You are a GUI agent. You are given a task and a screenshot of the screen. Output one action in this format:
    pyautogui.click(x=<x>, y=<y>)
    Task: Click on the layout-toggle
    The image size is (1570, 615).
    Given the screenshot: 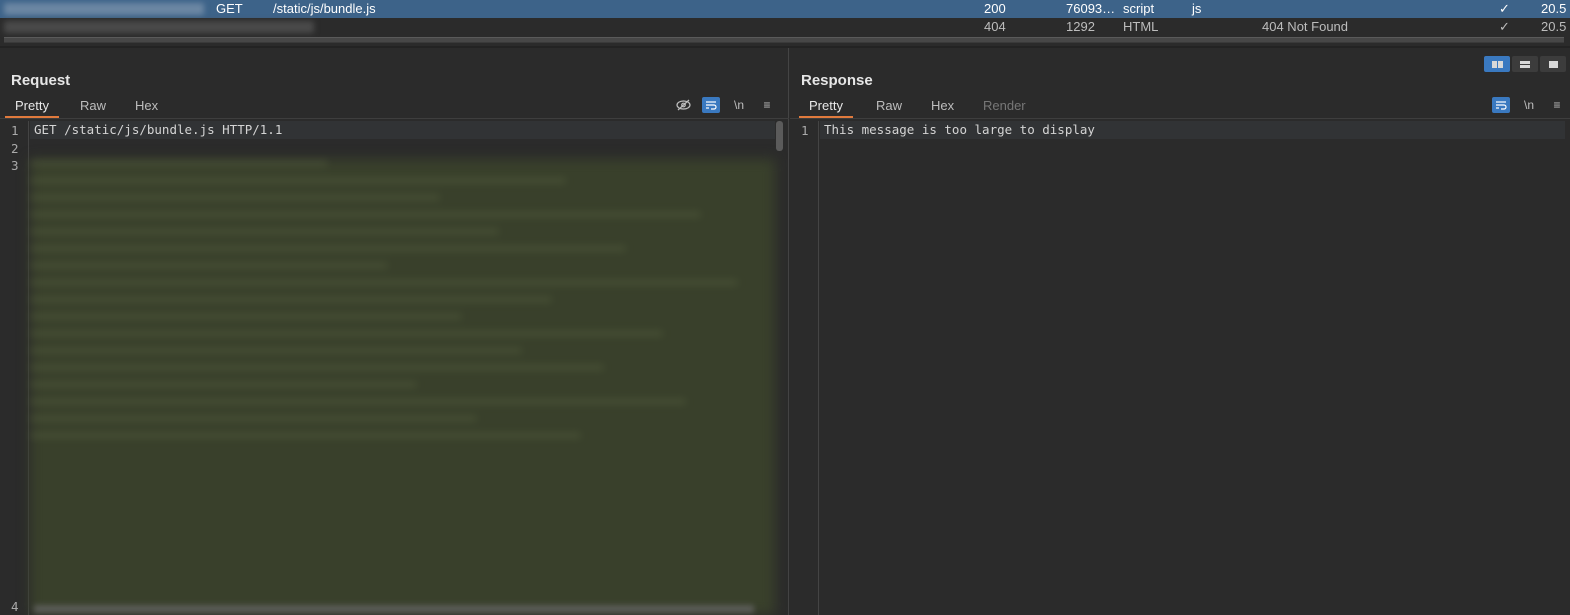 What is the action you would take?
    pyautogui.click(x=1525, y=64)
    